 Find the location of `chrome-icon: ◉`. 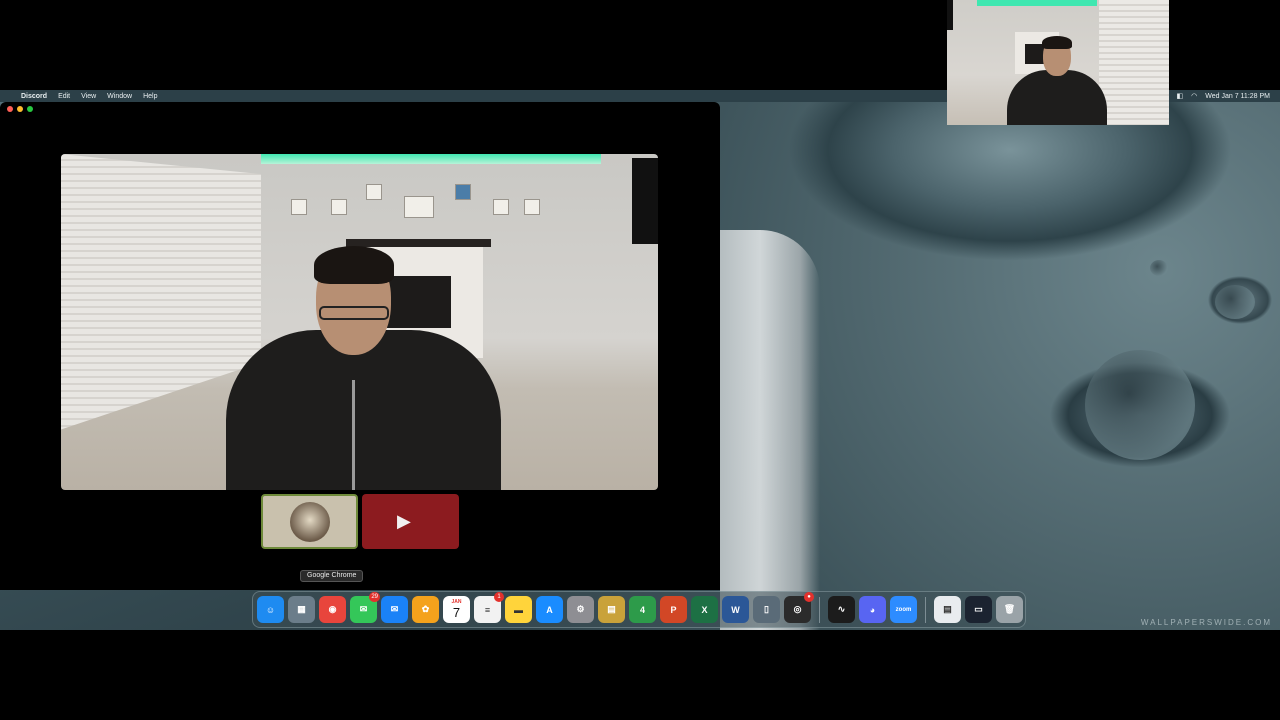

chrome-icon: ◉ is located at coordinates (332, 609).